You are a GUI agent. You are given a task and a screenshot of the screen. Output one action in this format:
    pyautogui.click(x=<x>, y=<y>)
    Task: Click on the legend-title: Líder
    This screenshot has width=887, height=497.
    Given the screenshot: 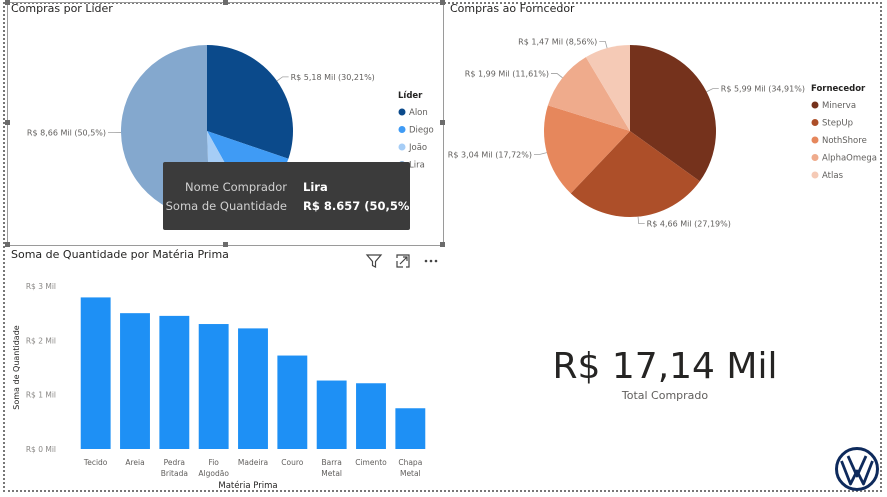 What is the action you would take?
    pyautogui.click(x=410, y=96)
    